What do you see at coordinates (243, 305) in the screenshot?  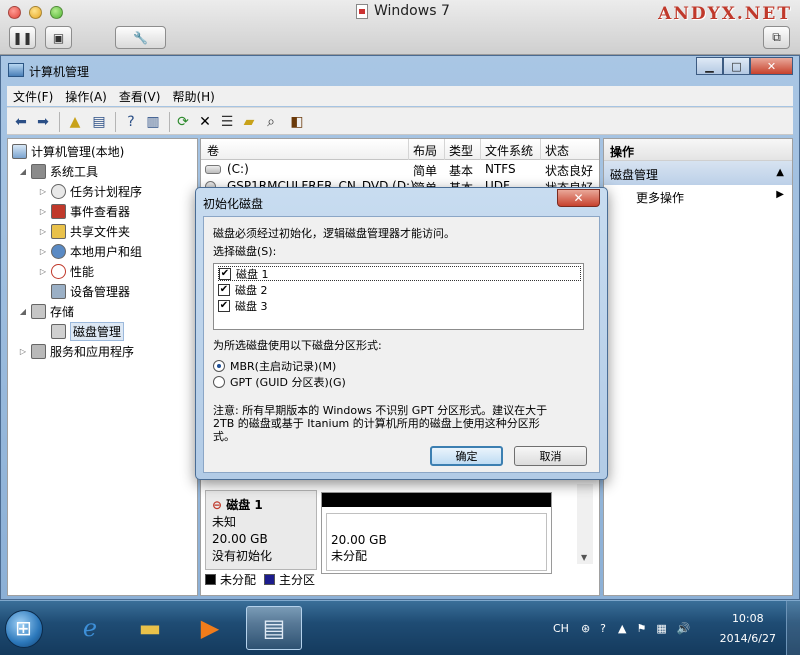 I see `disk-3-checkbox: ✔ 磁盘 3` at bounding box center [243, 305].